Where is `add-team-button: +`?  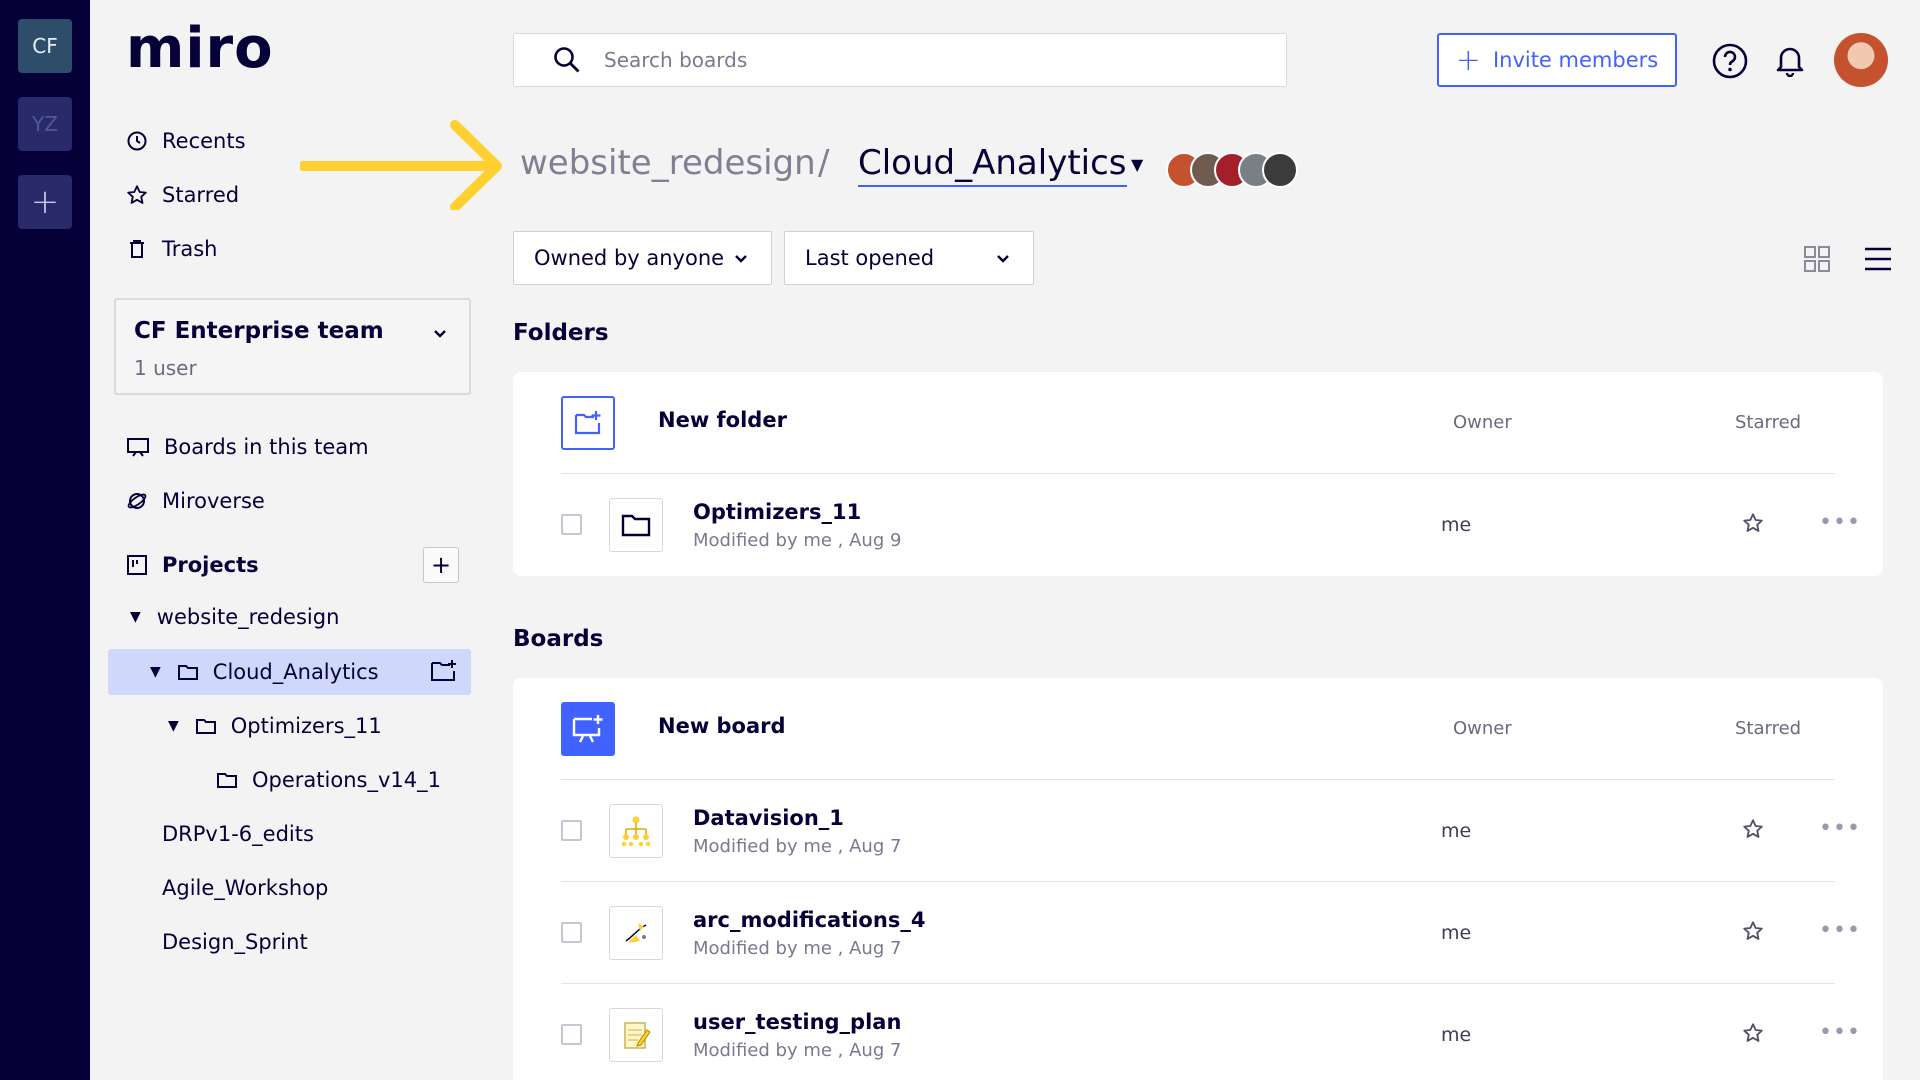 add-team-button: + is located at coordinates (45, 202).